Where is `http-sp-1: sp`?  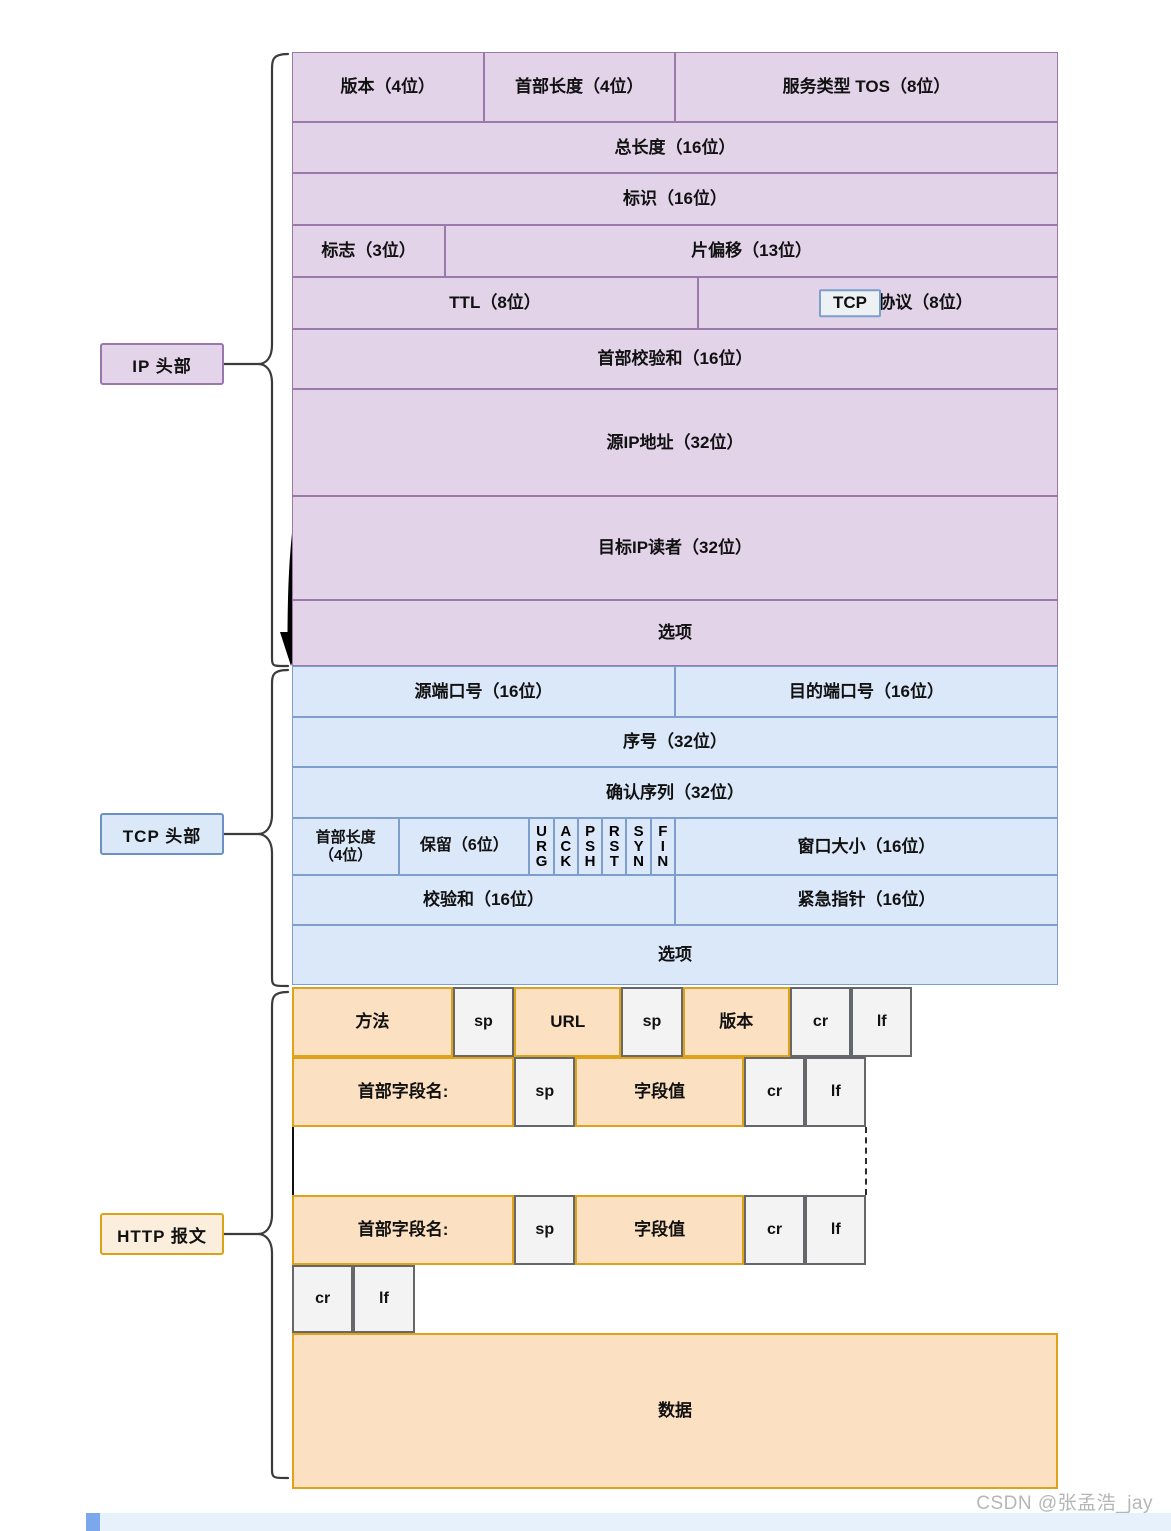 http-sp-1: sp is located at coordinates (483, 1022).